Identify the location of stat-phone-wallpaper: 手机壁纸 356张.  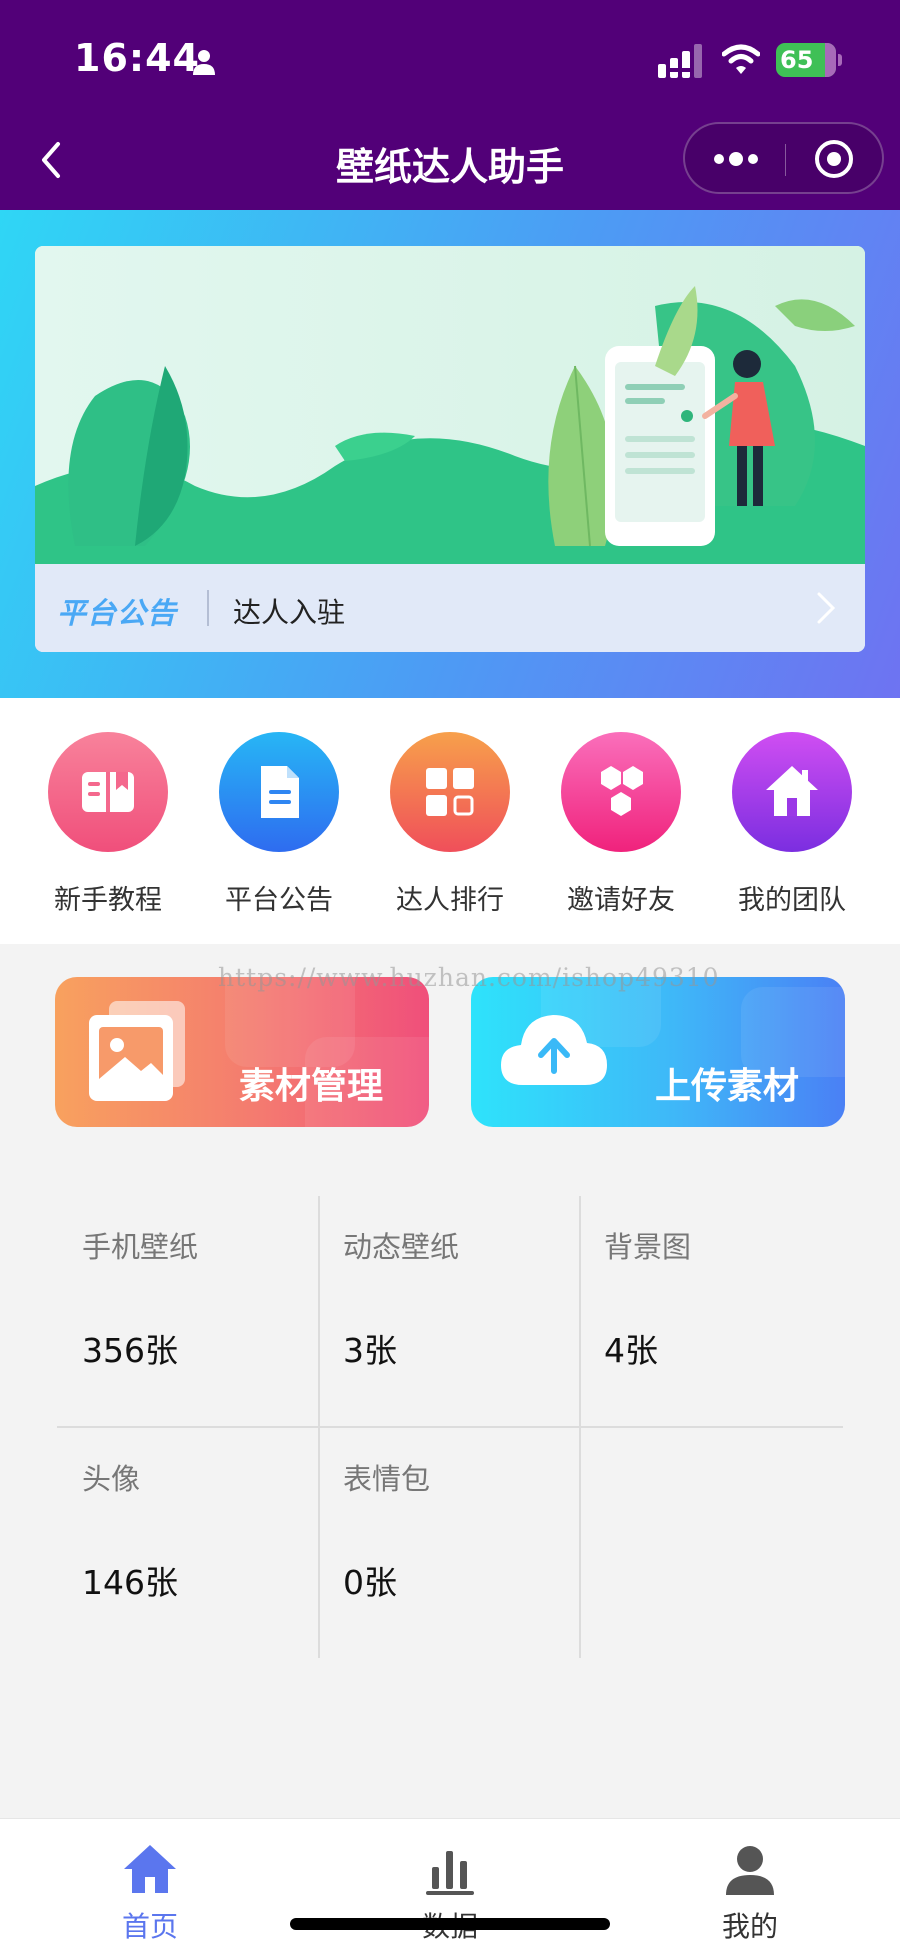
(188, 1311).